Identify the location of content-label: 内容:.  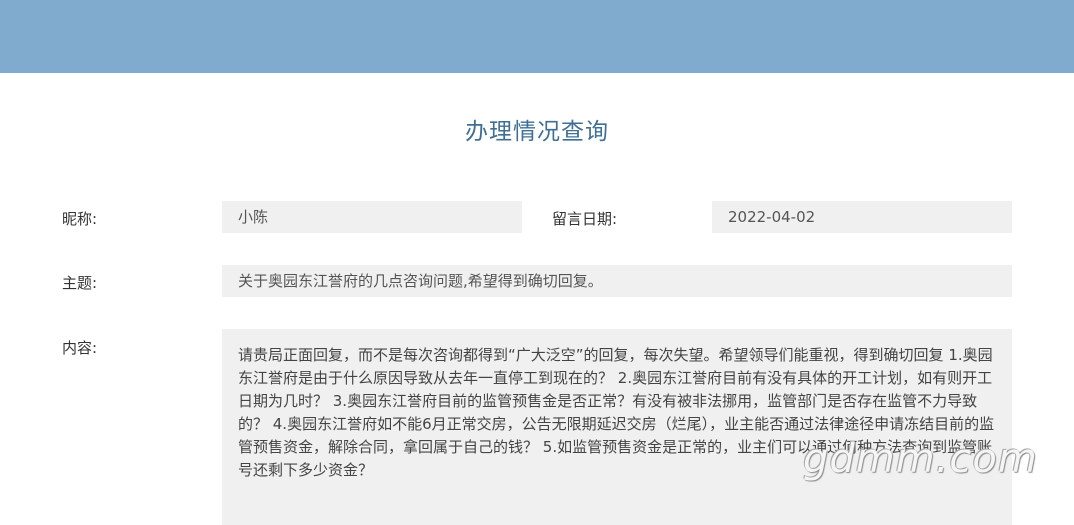
(80, 348).